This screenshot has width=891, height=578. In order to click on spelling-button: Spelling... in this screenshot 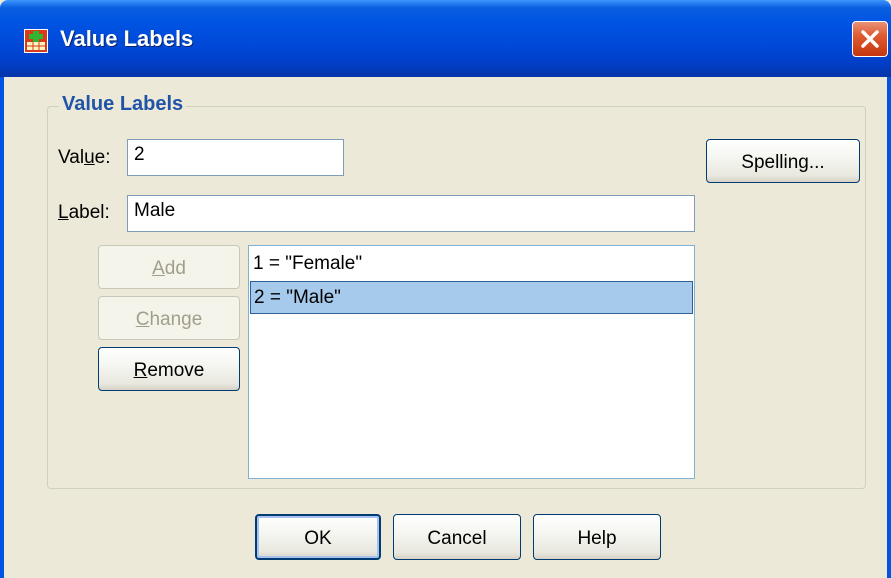, I will do `click(783, 161)`.